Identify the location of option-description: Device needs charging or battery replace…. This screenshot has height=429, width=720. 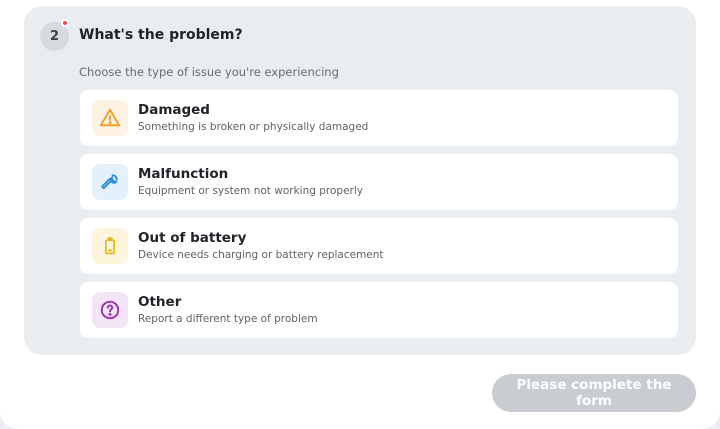
(261, 255).